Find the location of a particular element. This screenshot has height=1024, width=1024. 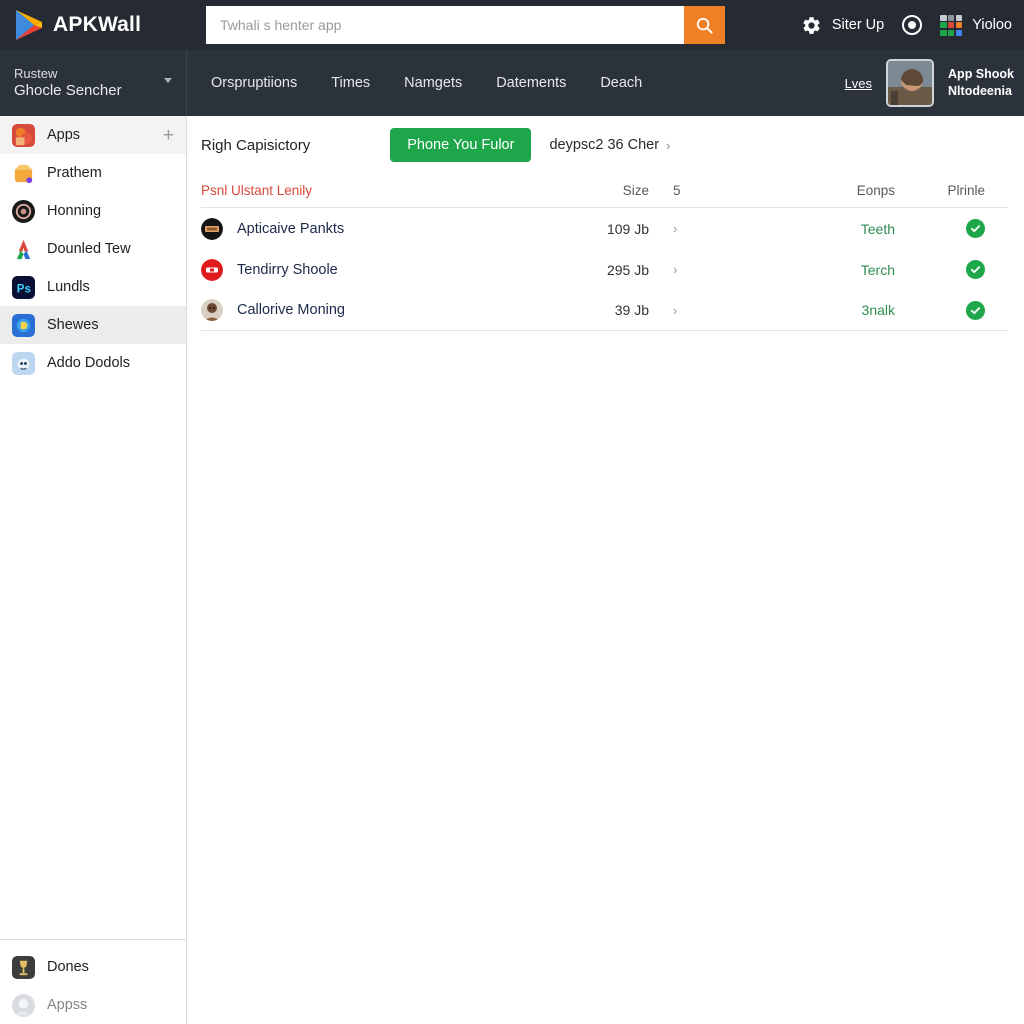

sidebar-item-honning: Honning is located at coordinates (93, 211).